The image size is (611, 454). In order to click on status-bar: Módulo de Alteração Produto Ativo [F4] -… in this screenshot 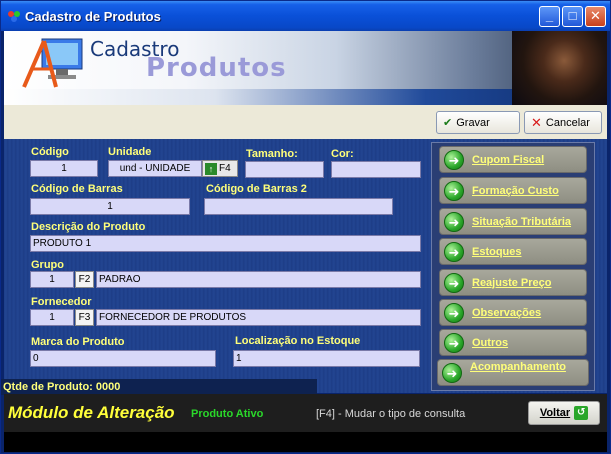, I will do `click(305, 413)`.